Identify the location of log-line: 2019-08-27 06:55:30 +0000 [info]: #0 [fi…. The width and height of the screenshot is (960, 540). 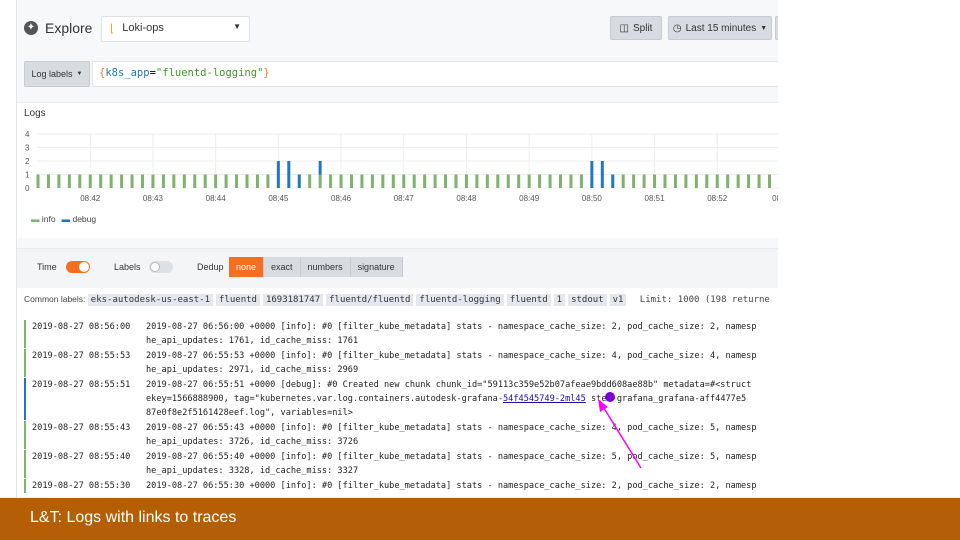
(451, 486).